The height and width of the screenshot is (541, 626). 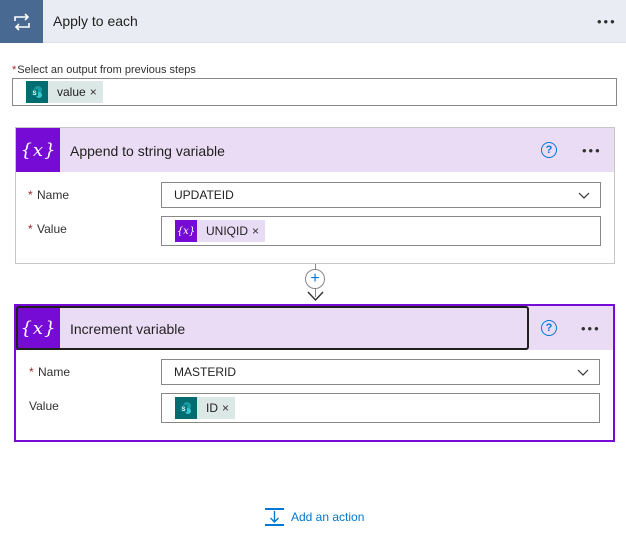 I want to click on uniqid-token: {x} UNIQID ×, so click(x=220, y=231).